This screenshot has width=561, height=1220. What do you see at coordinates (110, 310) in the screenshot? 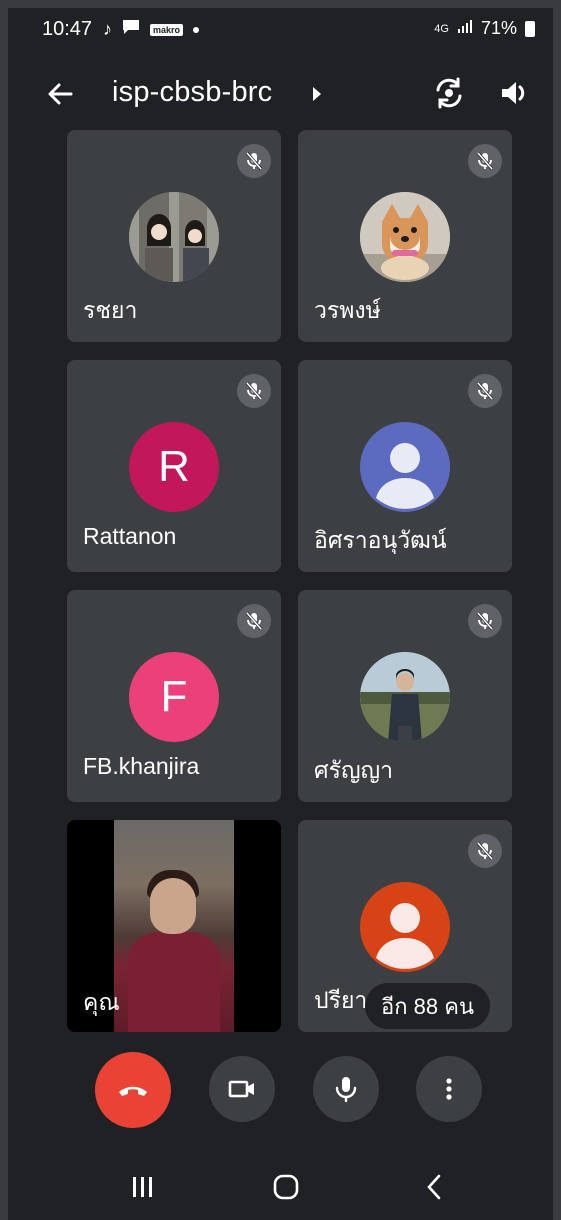
I see `participant-name: รชยา` at bounding box center [110, 310].